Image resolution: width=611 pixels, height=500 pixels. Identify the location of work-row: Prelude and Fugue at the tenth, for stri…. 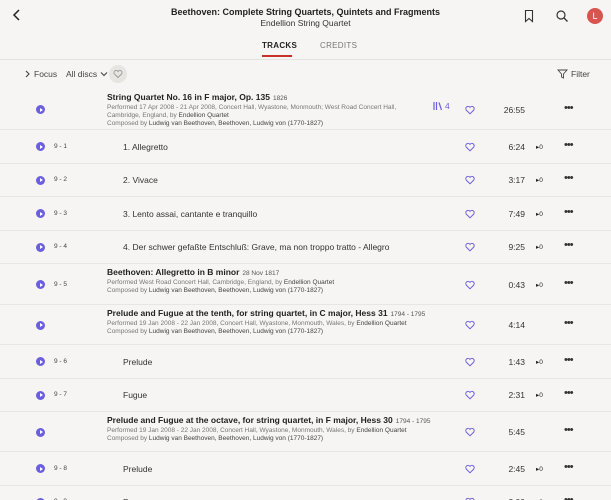
(305, 325).